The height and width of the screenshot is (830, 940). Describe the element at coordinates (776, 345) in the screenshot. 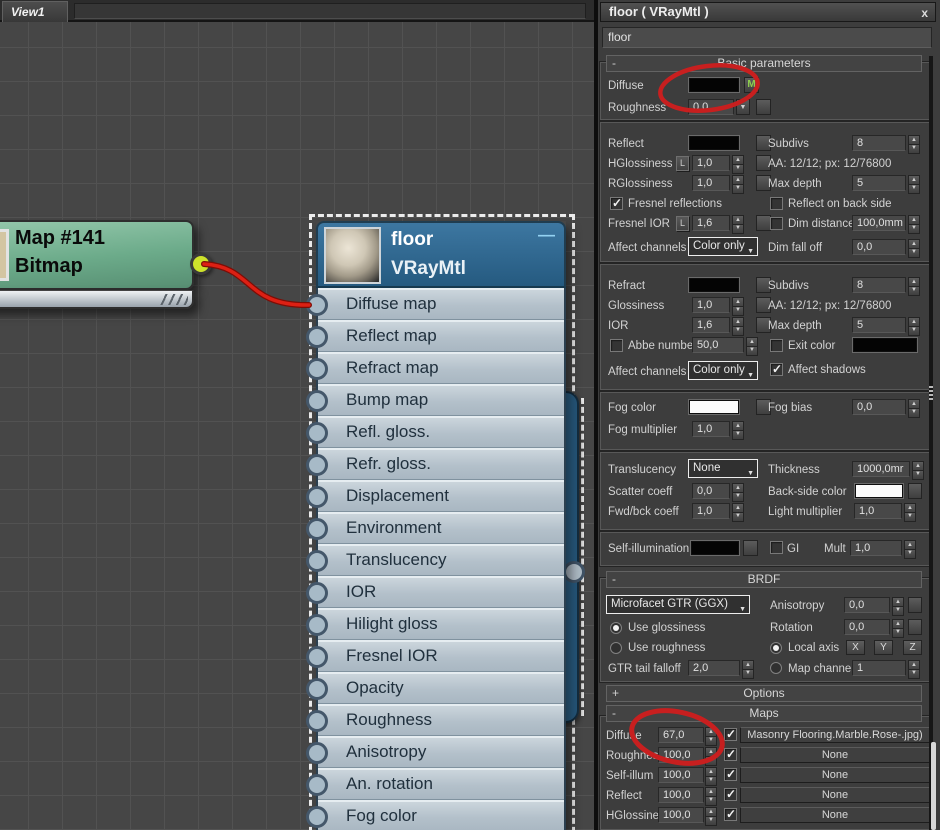

I see `exit-color-checkbox` at that location.